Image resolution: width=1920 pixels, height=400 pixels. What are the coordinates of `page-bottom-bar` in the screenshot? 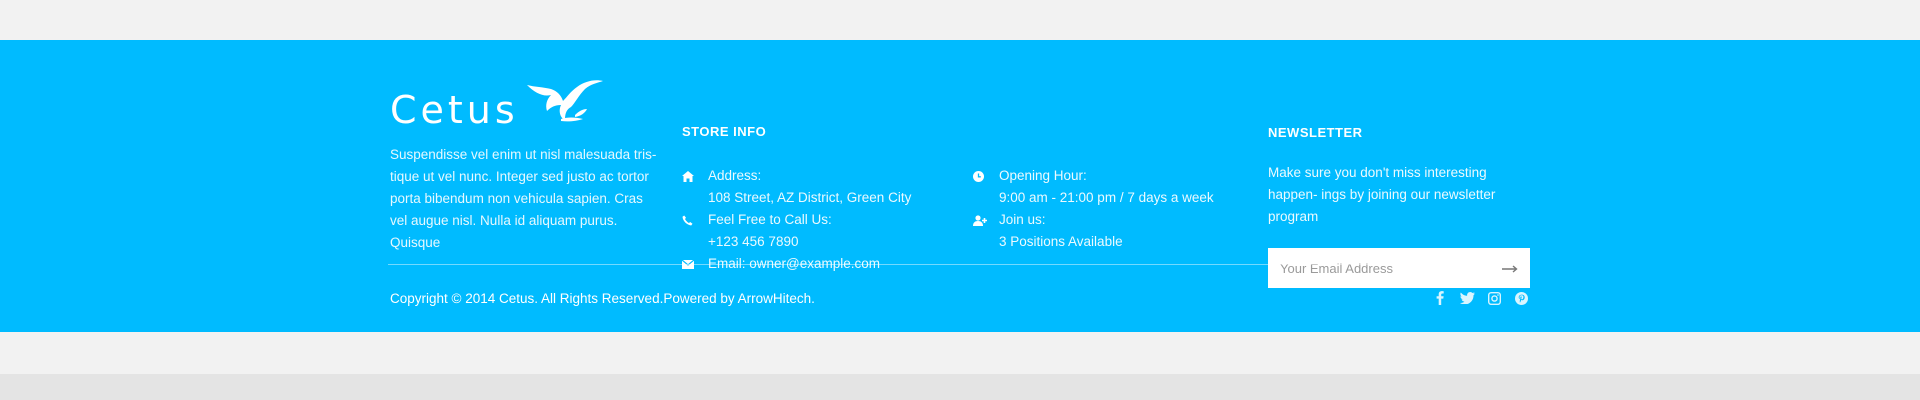 It's located at (960, 387).